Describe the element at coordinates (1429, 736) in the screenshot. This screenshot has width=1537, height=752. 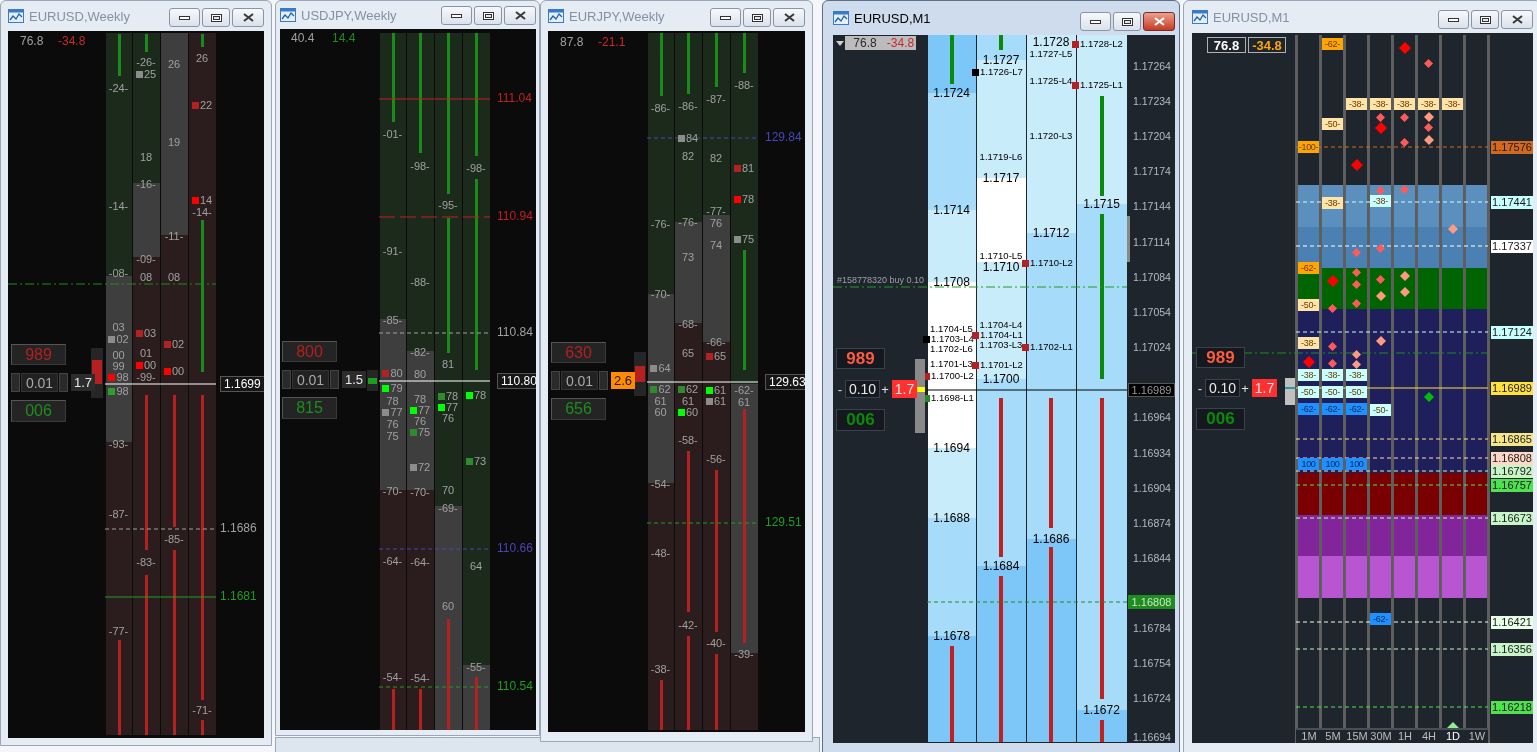
I see `timeframe-label: 4H` at that location.